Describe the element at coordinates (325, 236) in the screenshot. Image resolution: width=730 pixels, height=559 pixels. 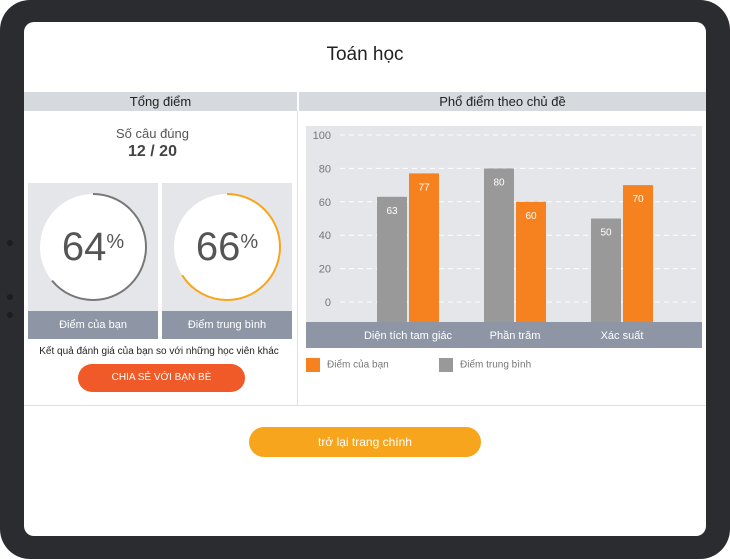
I see `y-tick-label: 40` at that location.